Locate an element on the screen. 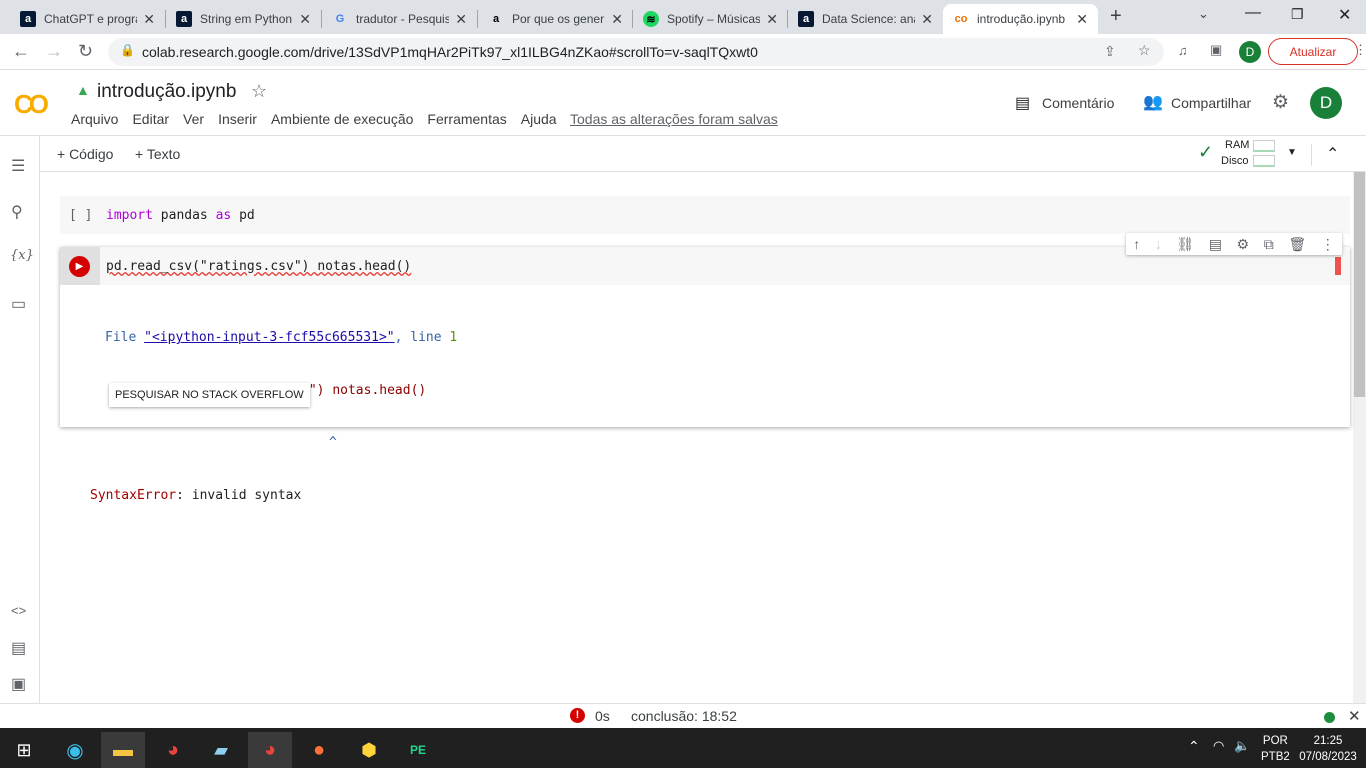 The width and height of the screenshot is (1366, 768). volume-icon: 🔈 is located at coordinates (1242, 746).